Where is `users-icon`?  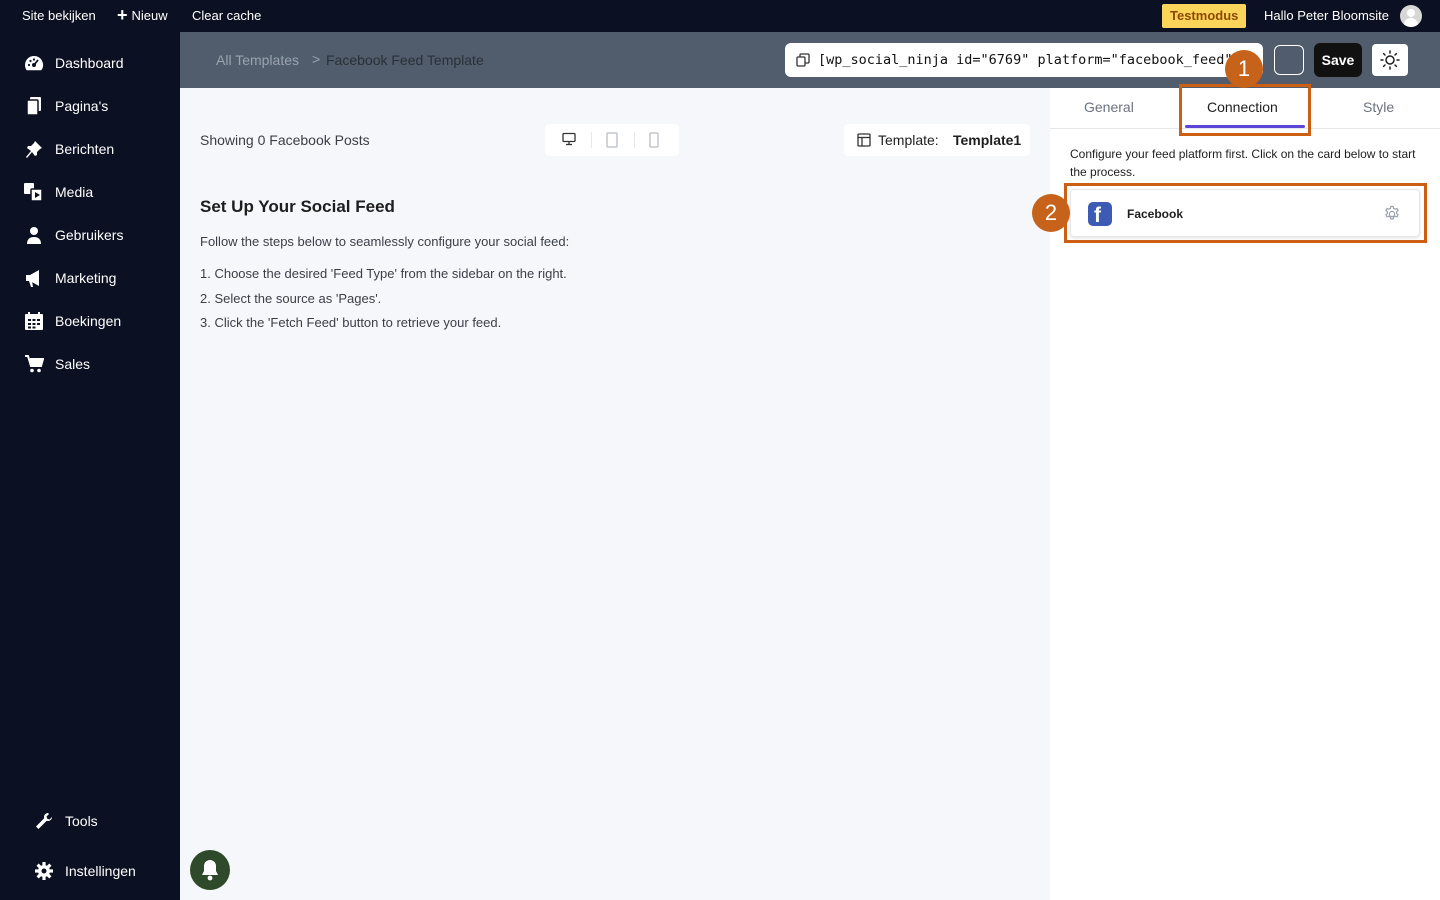 users-icon is located at coordinates (34, 235).